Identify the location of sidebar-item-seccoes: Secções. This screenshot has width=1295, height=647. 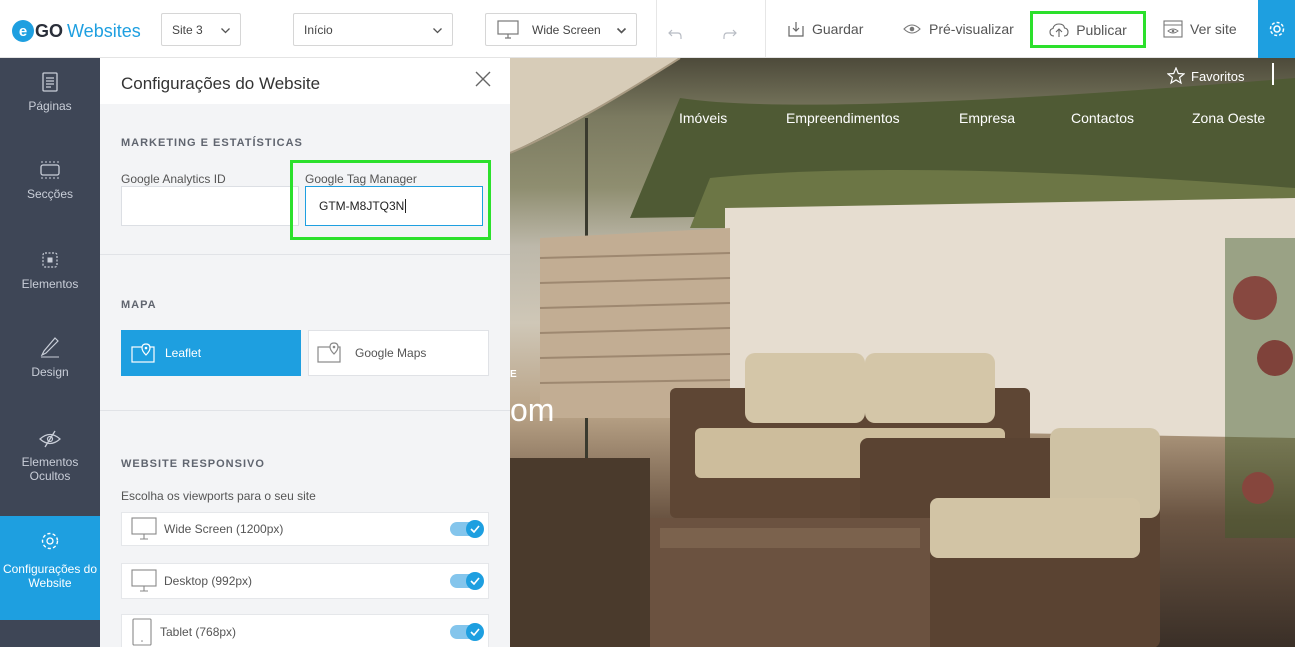
(50, 195).